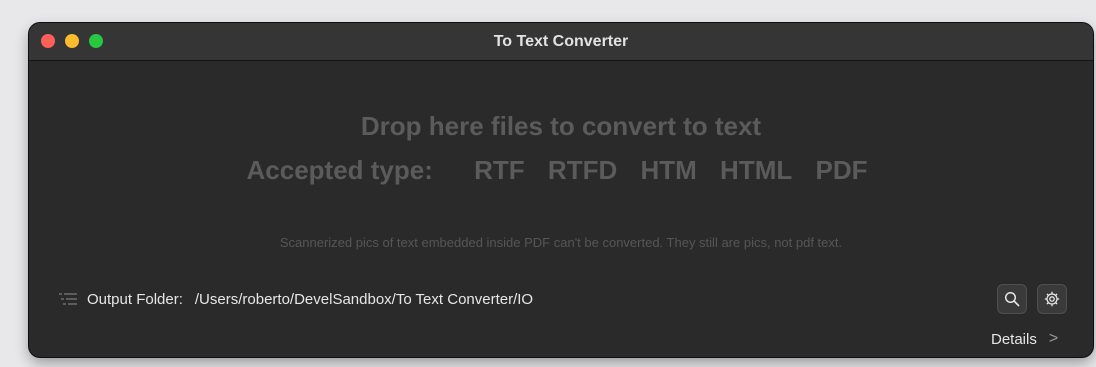  Describe the element at coordinates (668, 170) in the screenshot. I see `type-htm: HTM` at that location.